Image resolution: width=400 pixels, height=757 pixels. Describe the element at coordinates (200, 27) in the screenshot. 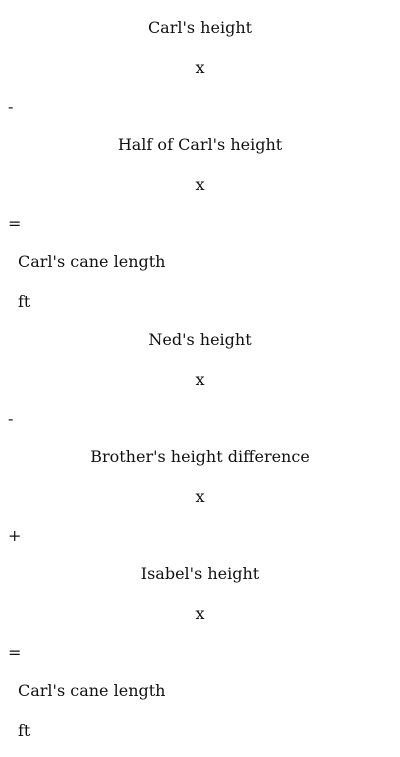

I see `carl-height-label: Carl's height` at that location.